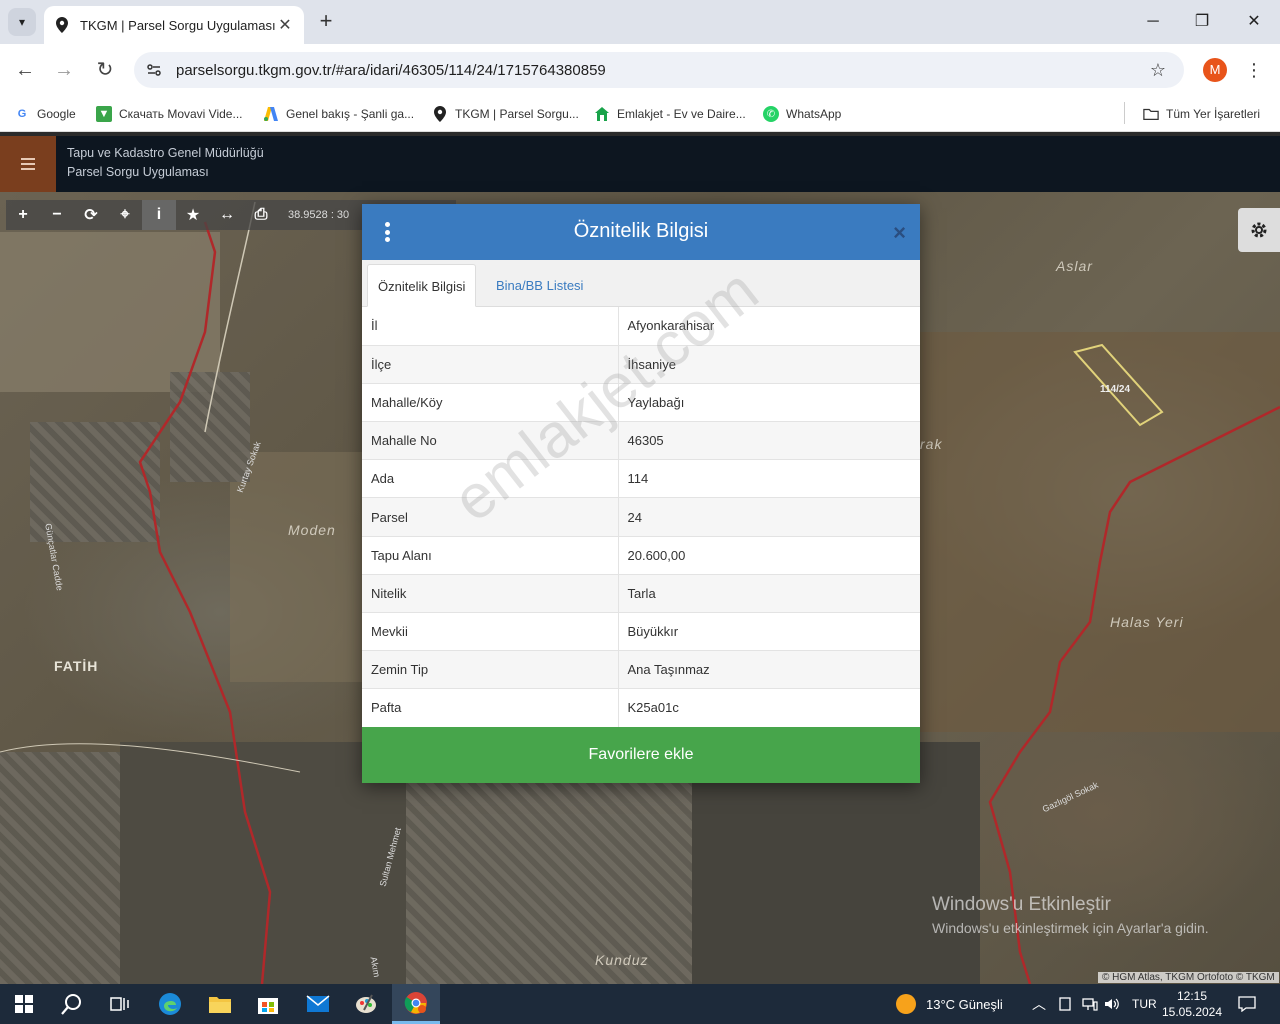 This screenshot has width=1280, height=1024. I want to click on measure-icon: ↔, so click(227, 215).